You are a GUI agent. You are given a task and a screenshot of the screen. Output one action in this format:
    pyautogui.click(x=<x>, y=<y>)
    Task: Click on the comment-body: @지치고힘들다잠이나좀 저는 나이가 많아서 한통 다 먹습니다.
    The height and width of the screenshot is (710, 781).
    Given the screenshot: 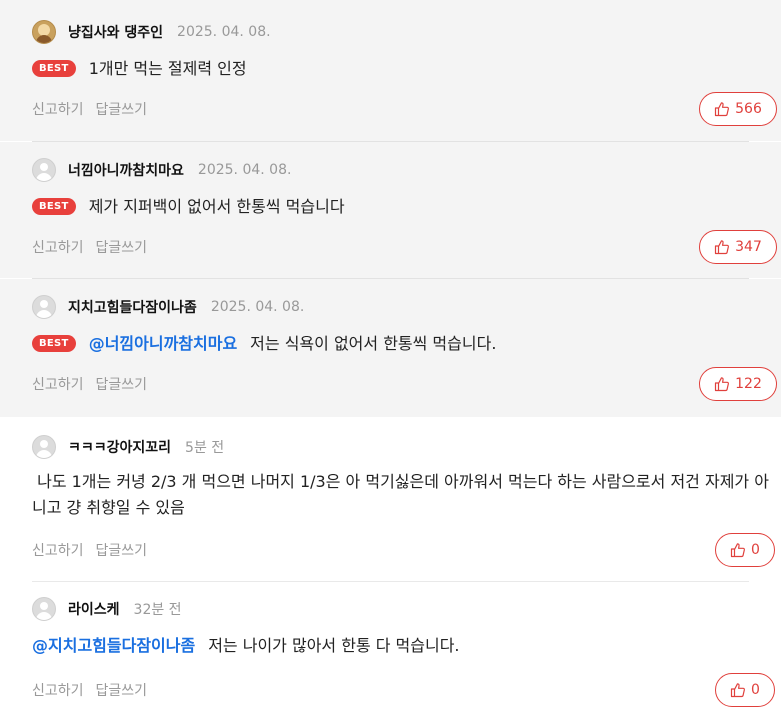 What is the action you would take?
    pyautogui.click(x=390, y=646)
    